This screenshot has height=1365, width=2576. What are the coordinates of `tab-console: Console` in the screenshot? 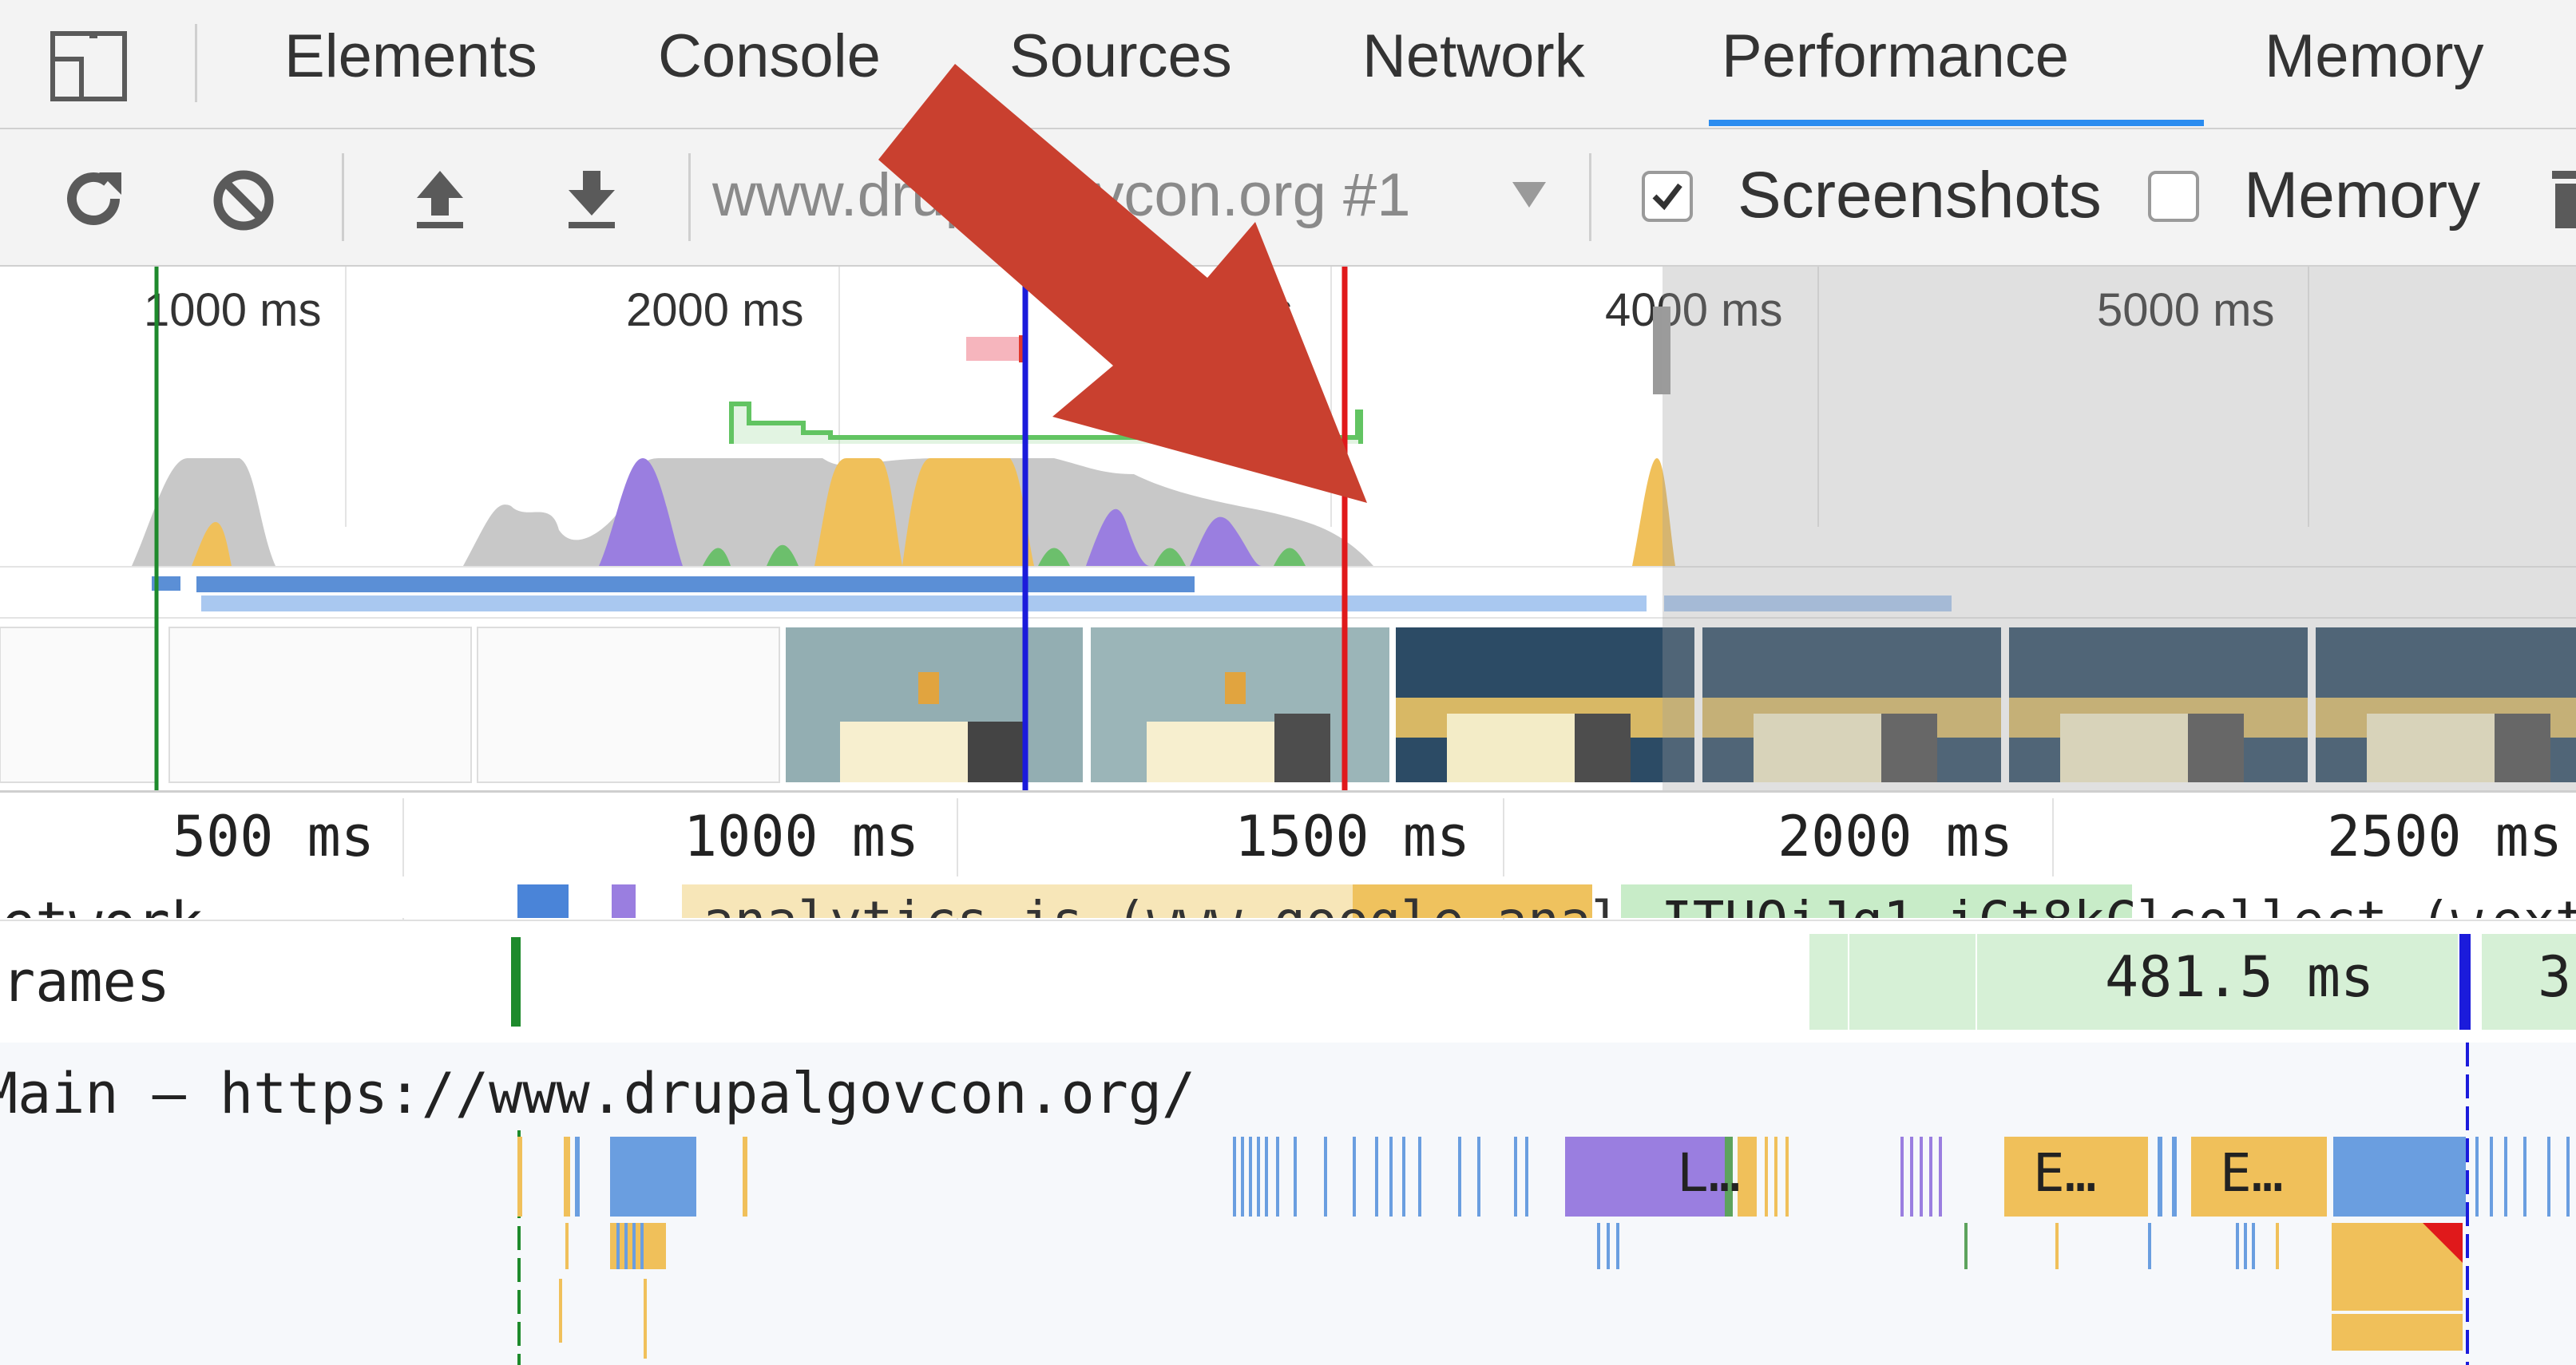 It's located at (769, 57).